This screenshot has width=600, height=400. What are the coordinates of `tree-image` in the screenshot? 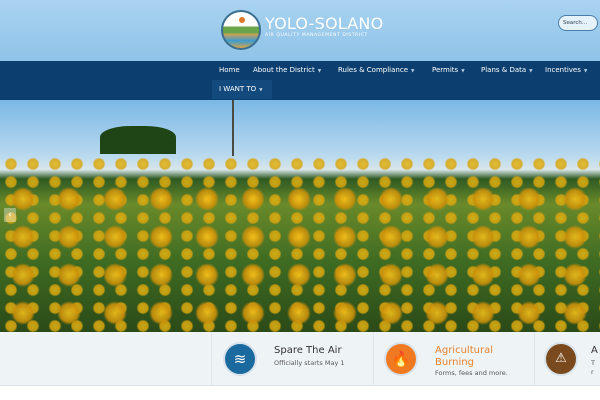 It's located at (138, 140).